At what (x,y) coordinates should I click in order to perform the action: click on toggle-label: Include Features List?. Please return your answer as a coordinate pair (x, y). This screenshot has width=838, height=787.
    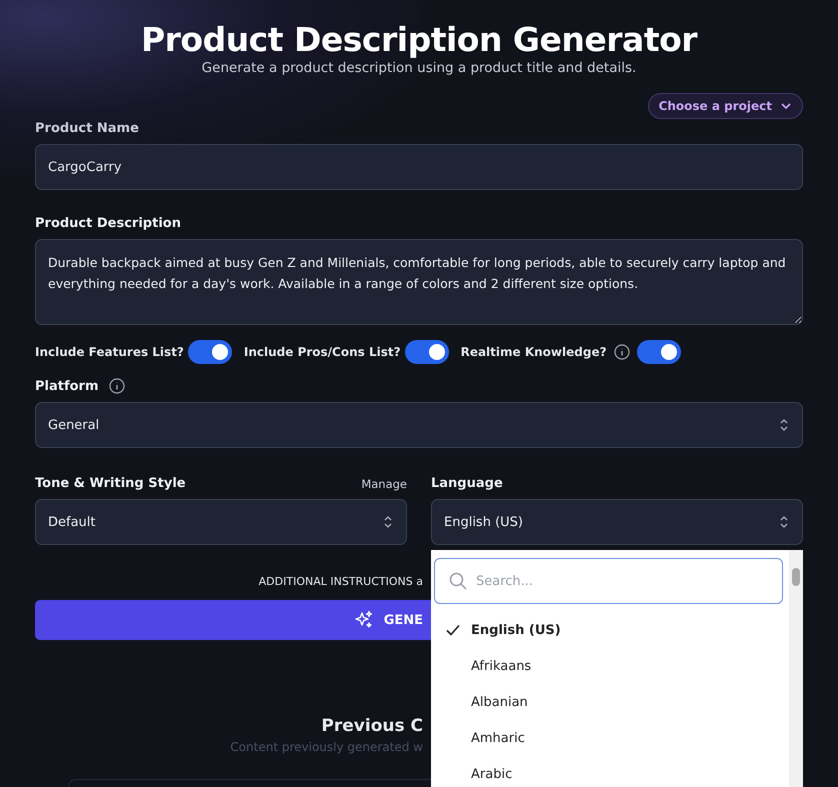
    Looking at the image, I should click on (109, 352).